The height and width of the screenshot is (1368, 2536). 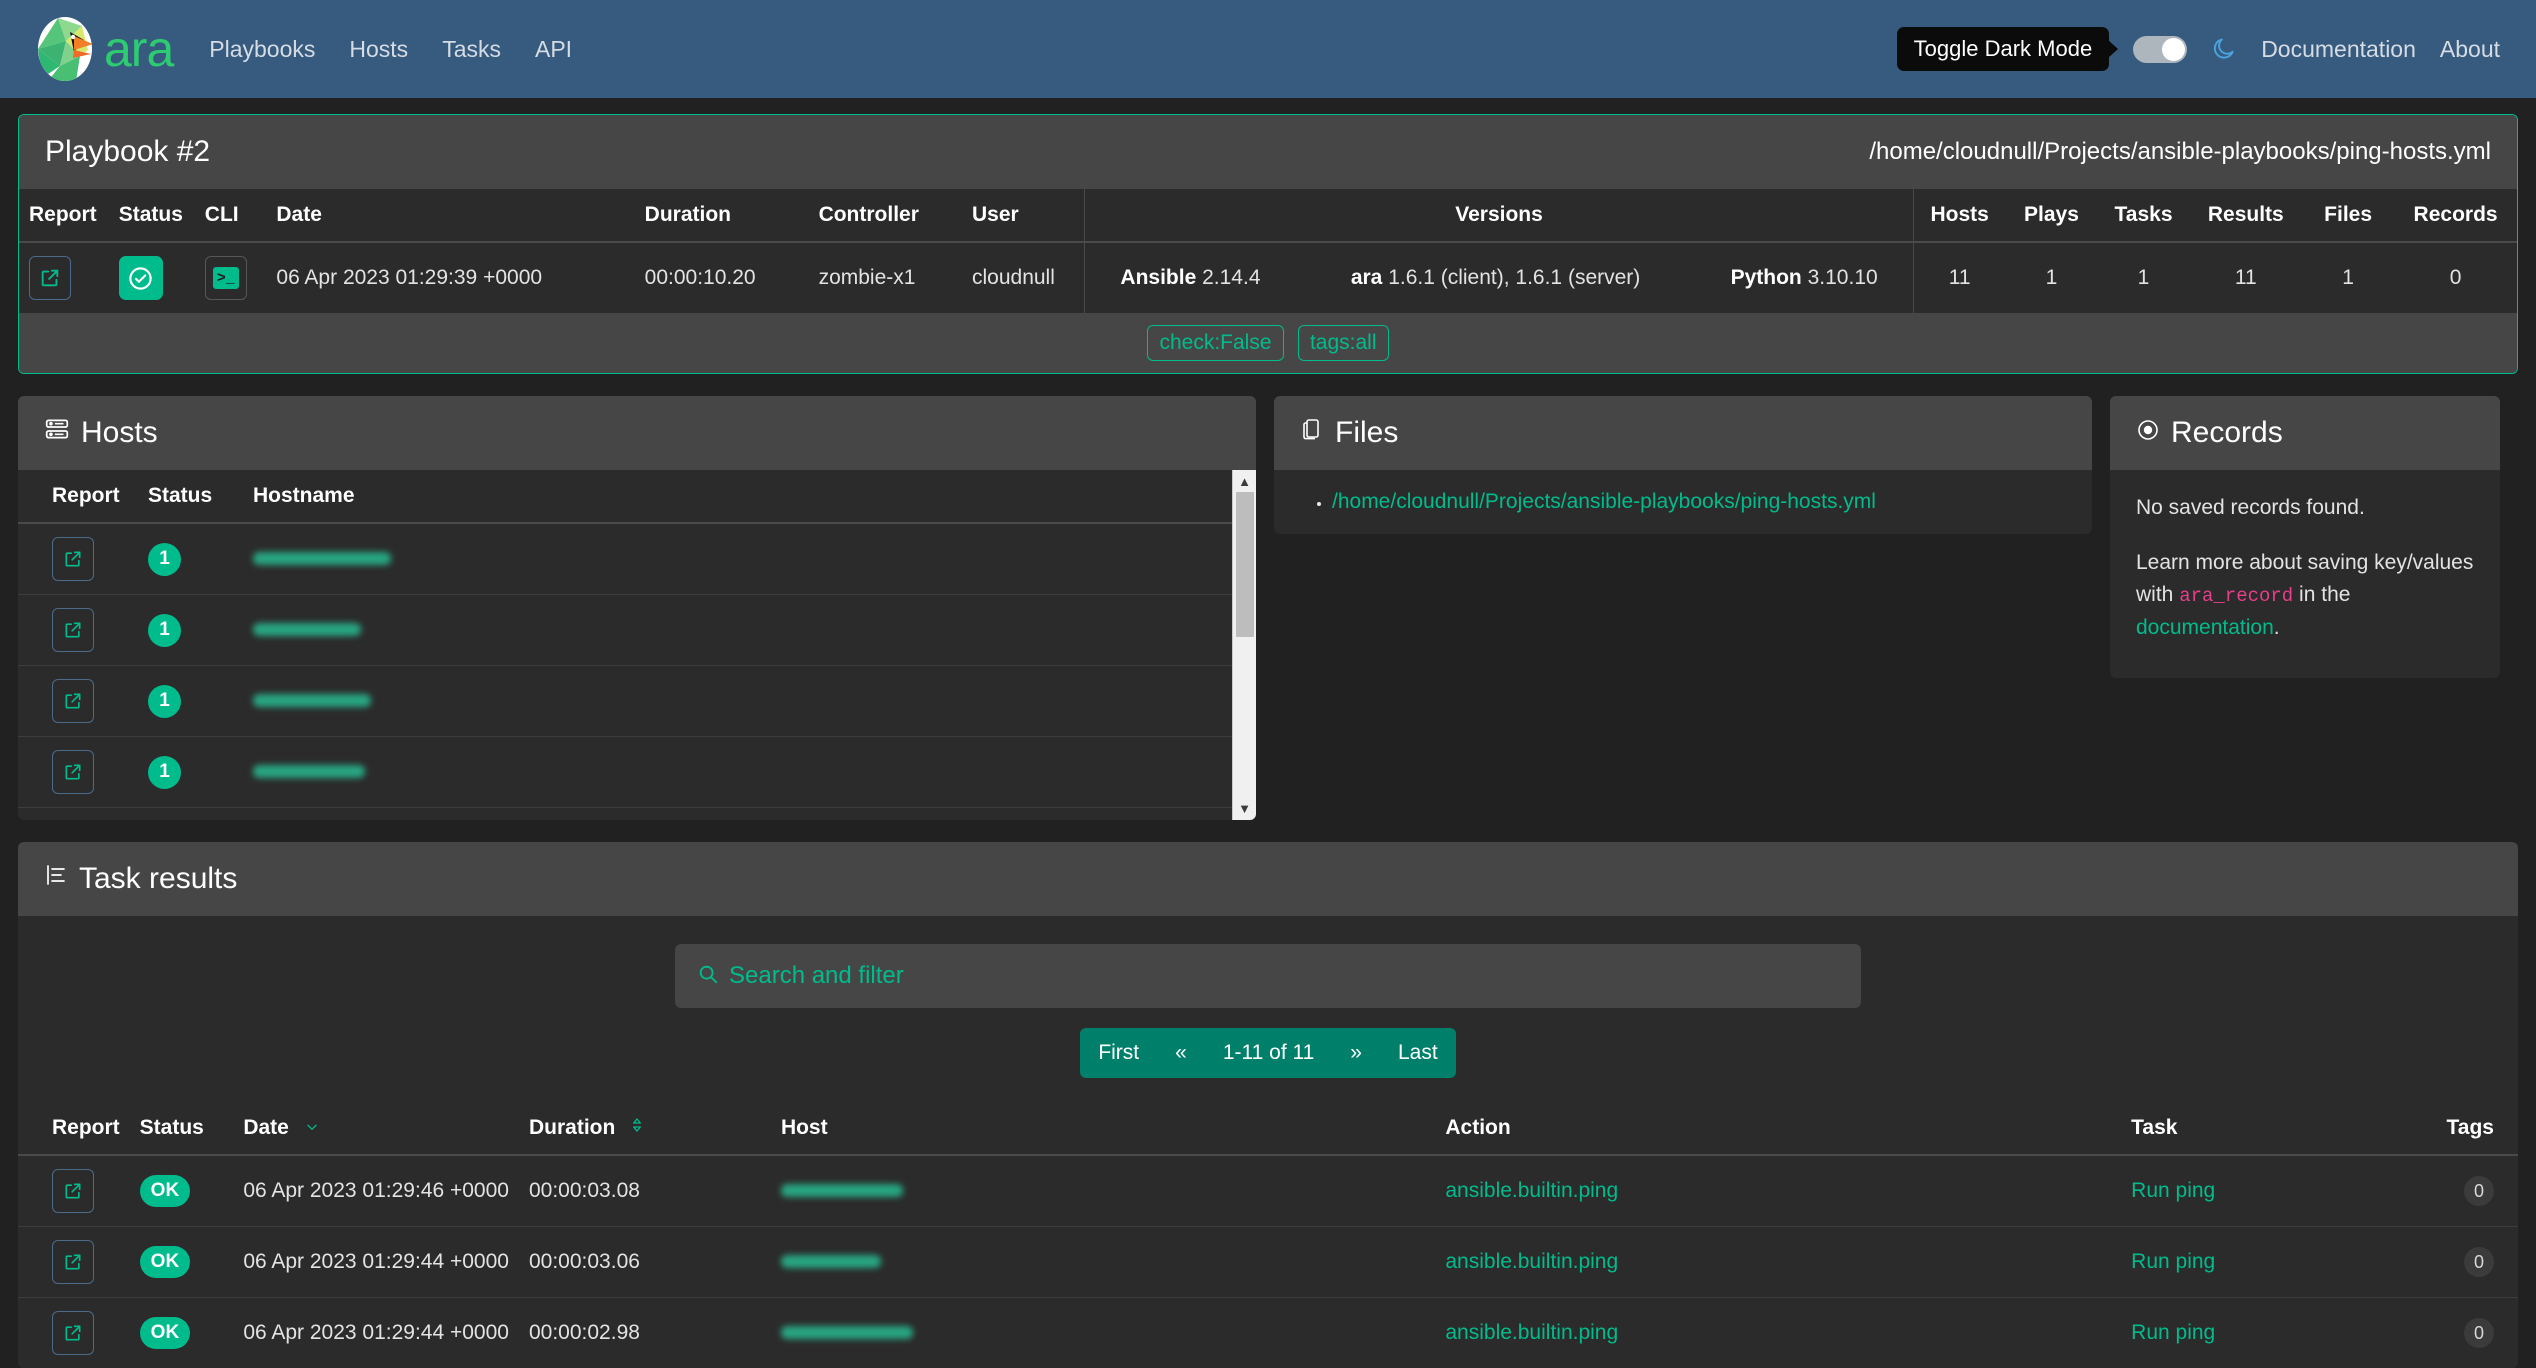 I want to click on nav-item-about: About, so click(x=2470, y=49).